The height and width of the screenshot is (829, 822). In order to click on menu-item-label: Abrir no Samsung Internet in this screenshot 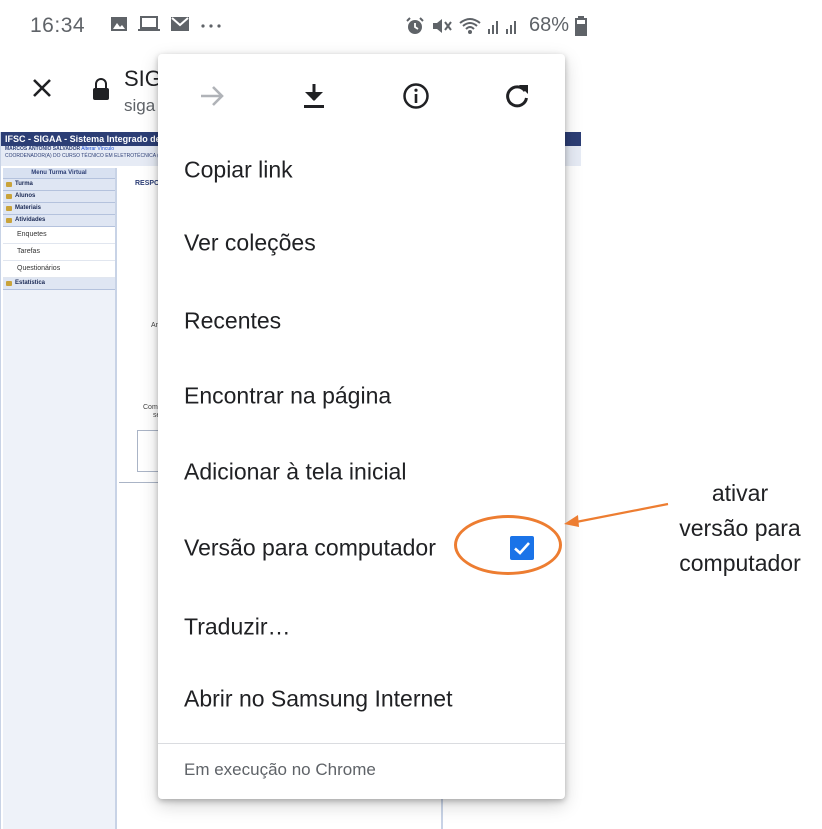, I will do `click(318, 698)`.